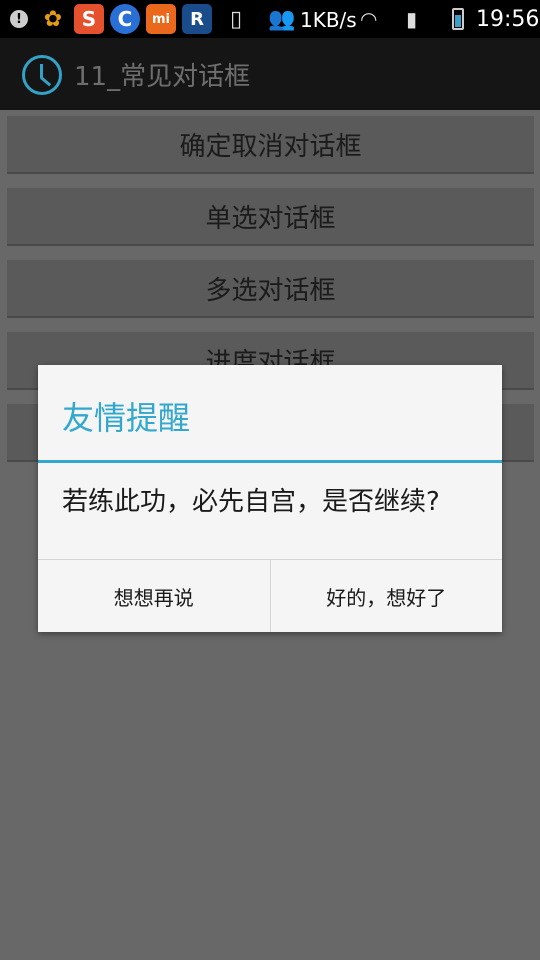 The image size is (540, 960). What do you see at coordinates (162, 77) in the screenshot?
I see `page-title: 11_常见对话框` at bounding box center [162, 77].